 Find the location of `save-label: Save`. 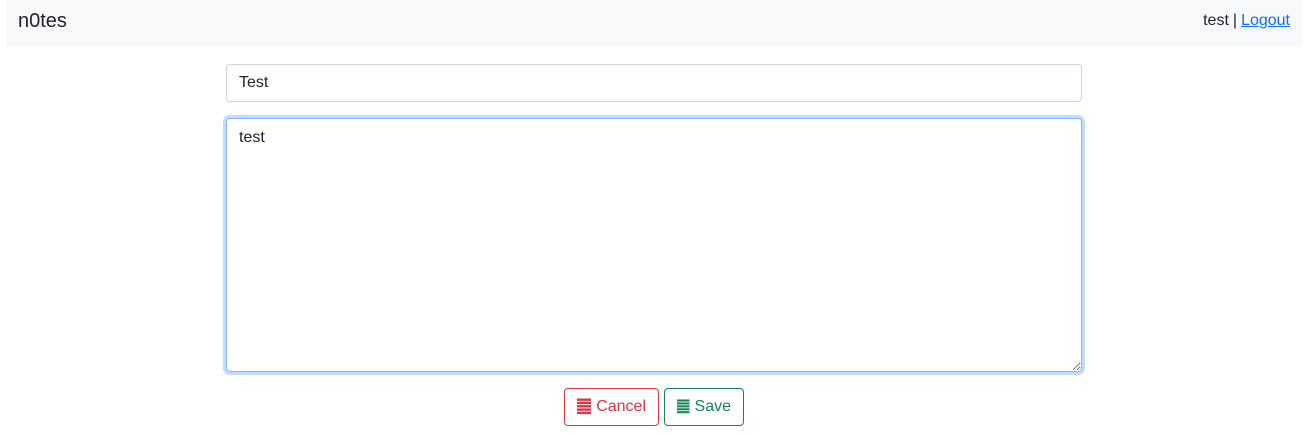

save-label: Save is located at coordinates (712, 406).